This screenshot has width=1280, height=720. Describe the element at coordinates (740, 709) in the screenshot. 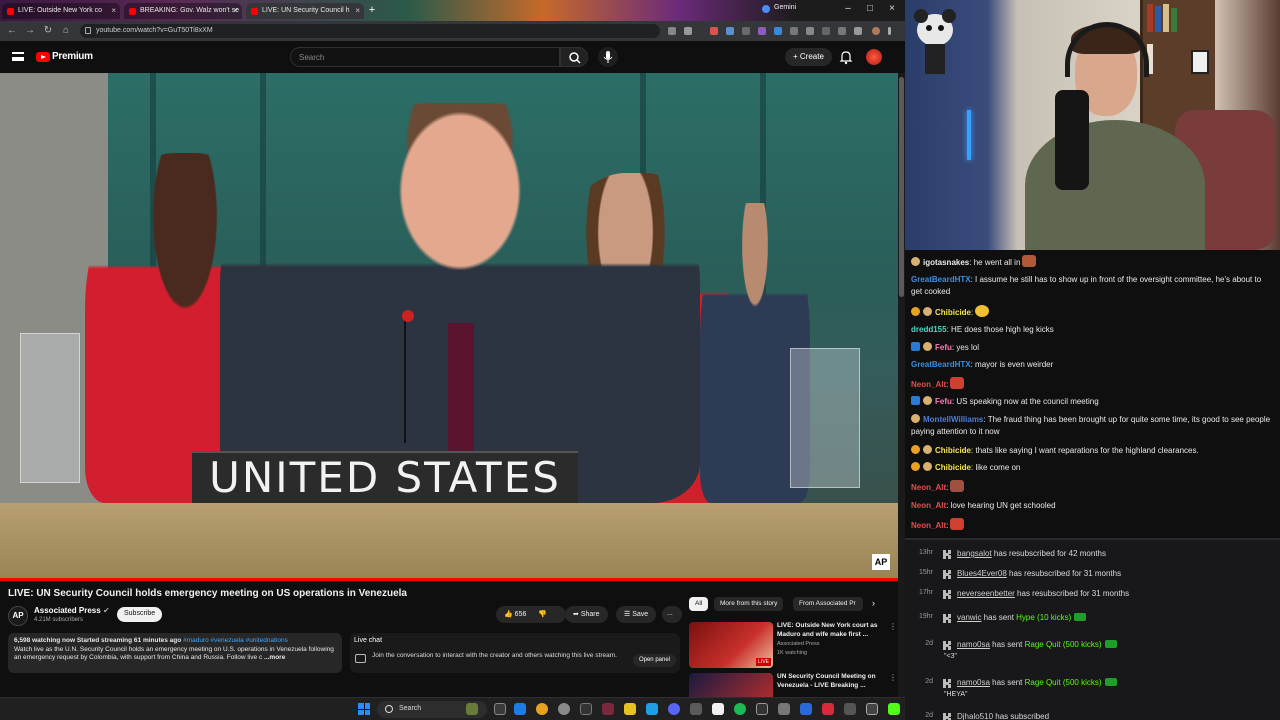

I see `spotify-icon` at that location.